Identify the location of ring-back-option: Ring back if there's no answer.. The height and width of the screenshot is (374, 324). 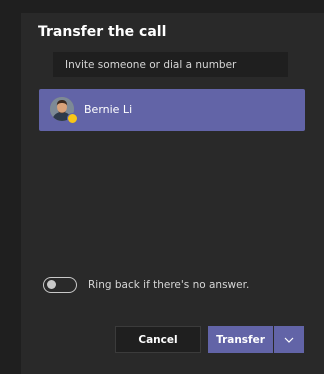
(146, 285).